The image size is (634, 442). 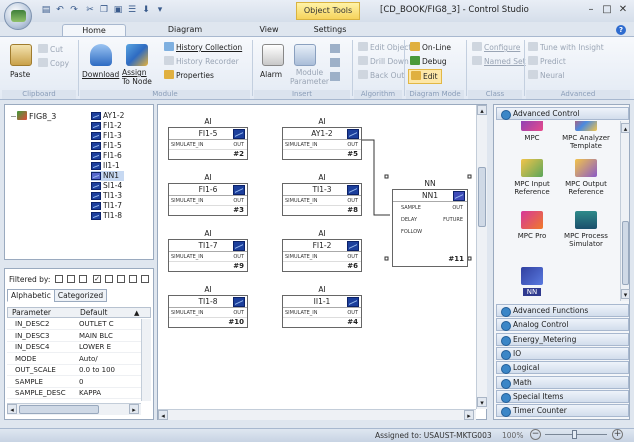 I want to click on tree-item: FI1-3, so click(x=107, y=136).